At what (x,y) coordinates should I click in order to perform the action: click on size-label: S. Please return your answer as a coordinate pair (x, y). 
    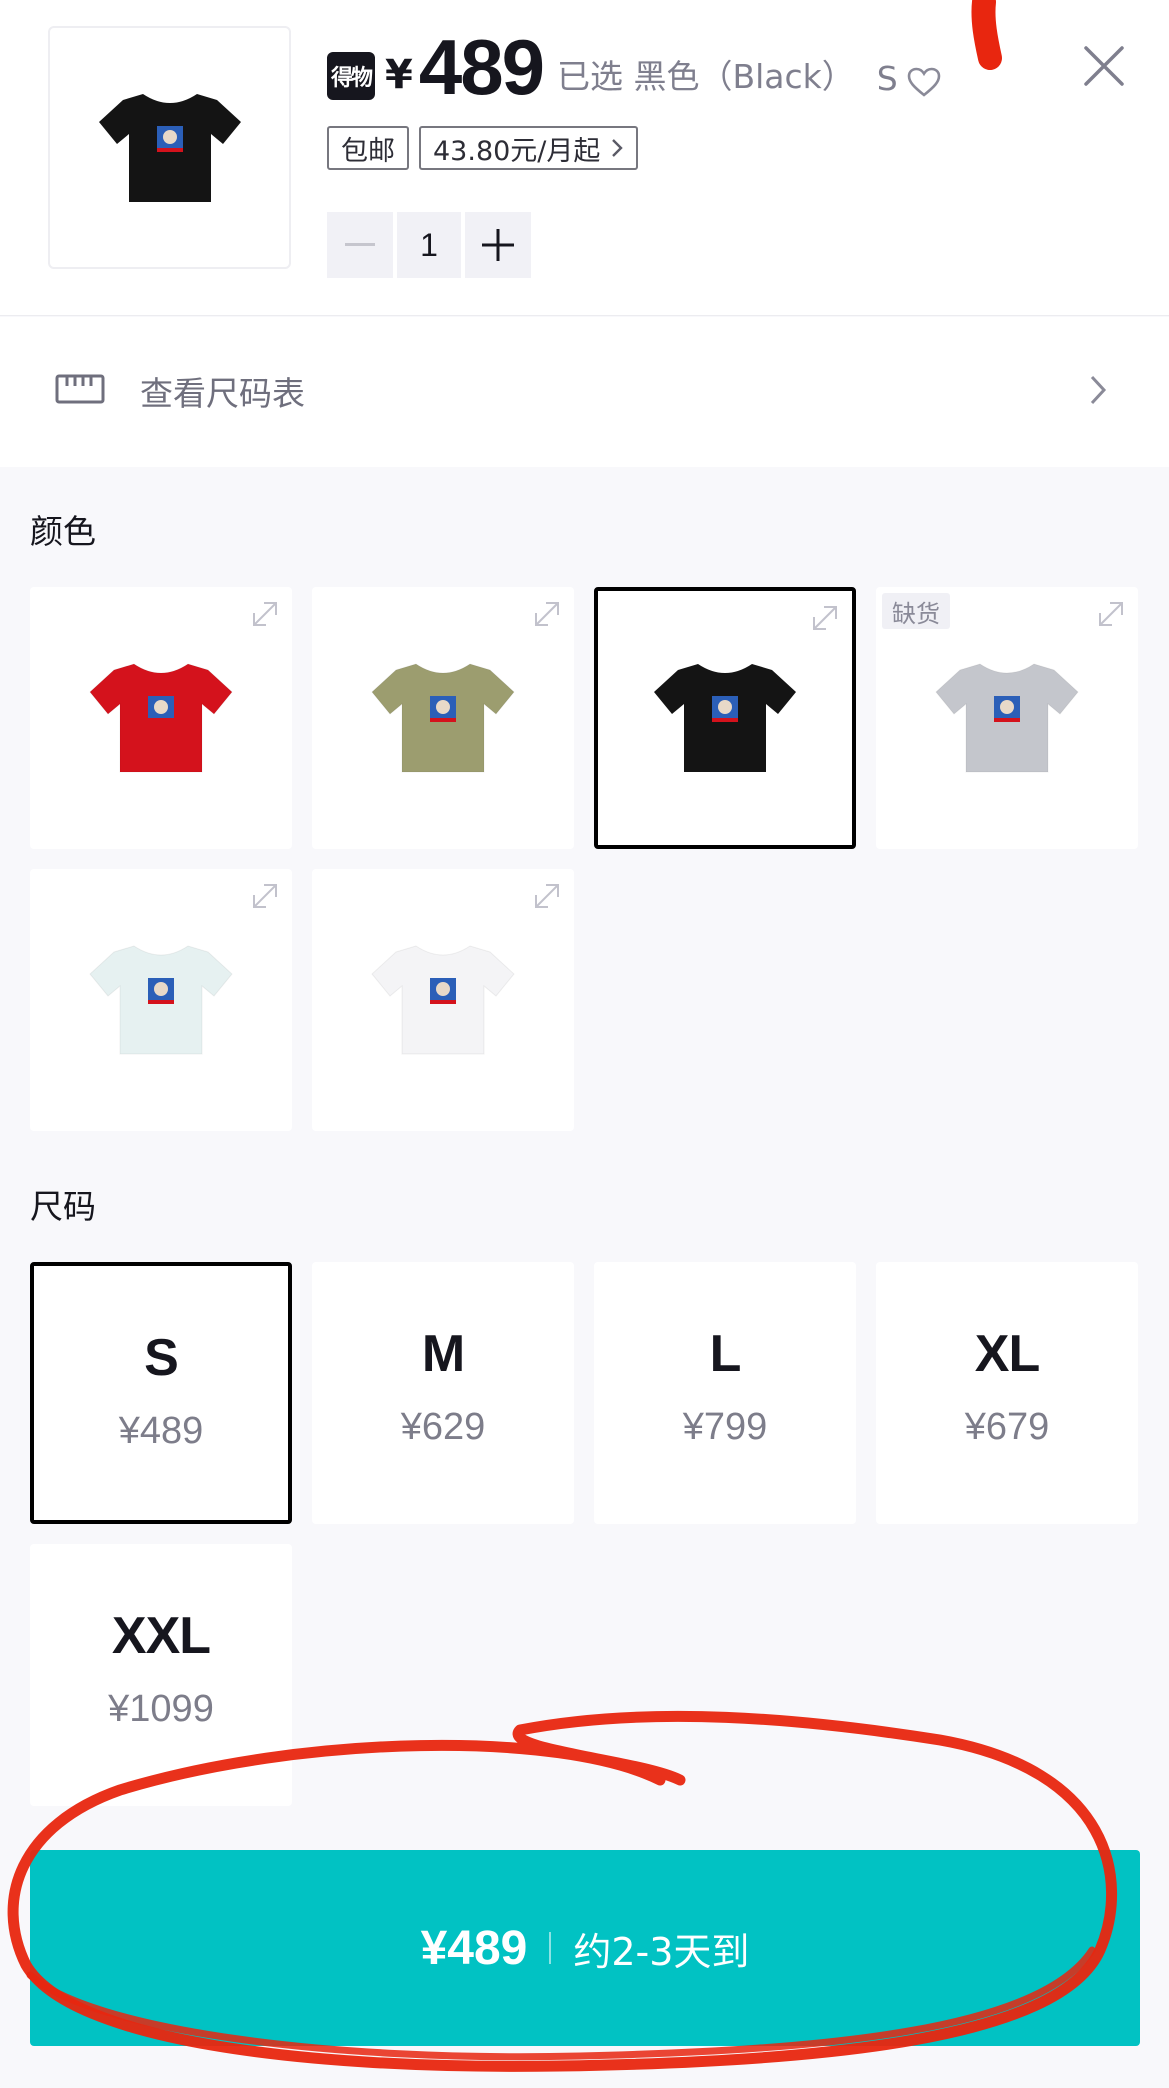
    Looking at the image, I should click on (161, 1358).